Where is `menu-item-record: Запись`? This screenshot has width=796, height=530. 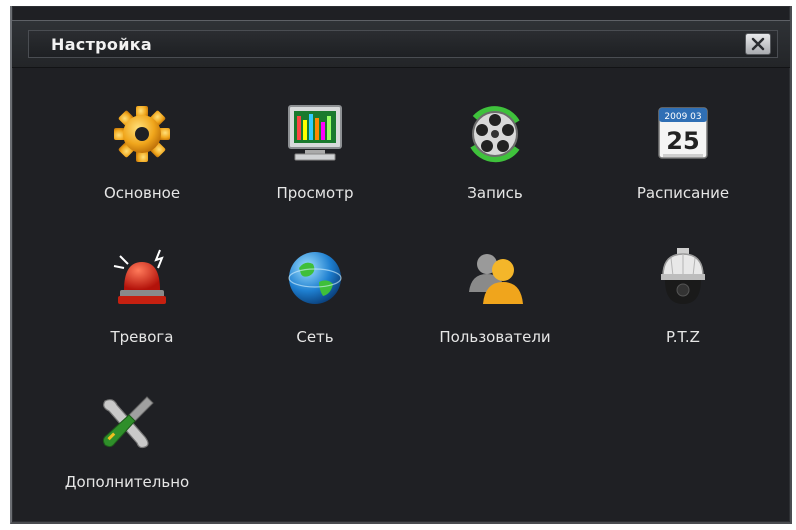
menu-item-record: Запись is located at coordinates (495, 157).